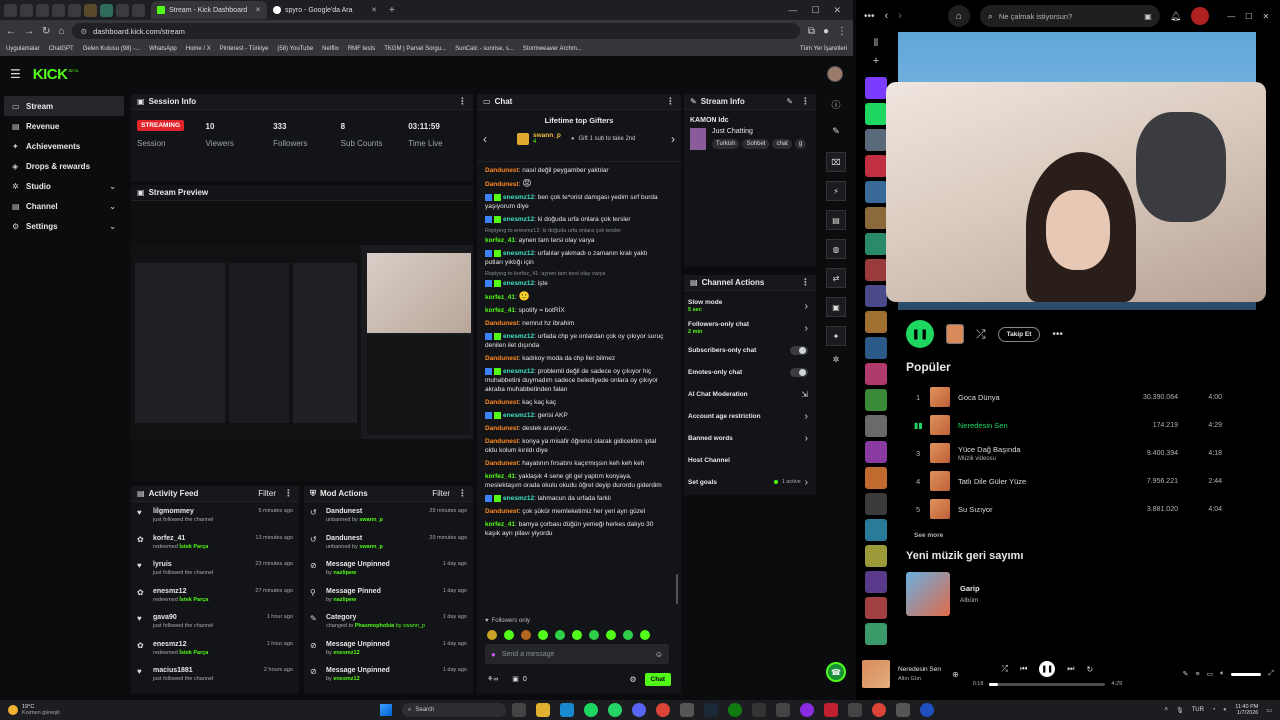 This screenshot has height=720, width=1280. I want to click on new-tab-icon: +, so click(392, 10).